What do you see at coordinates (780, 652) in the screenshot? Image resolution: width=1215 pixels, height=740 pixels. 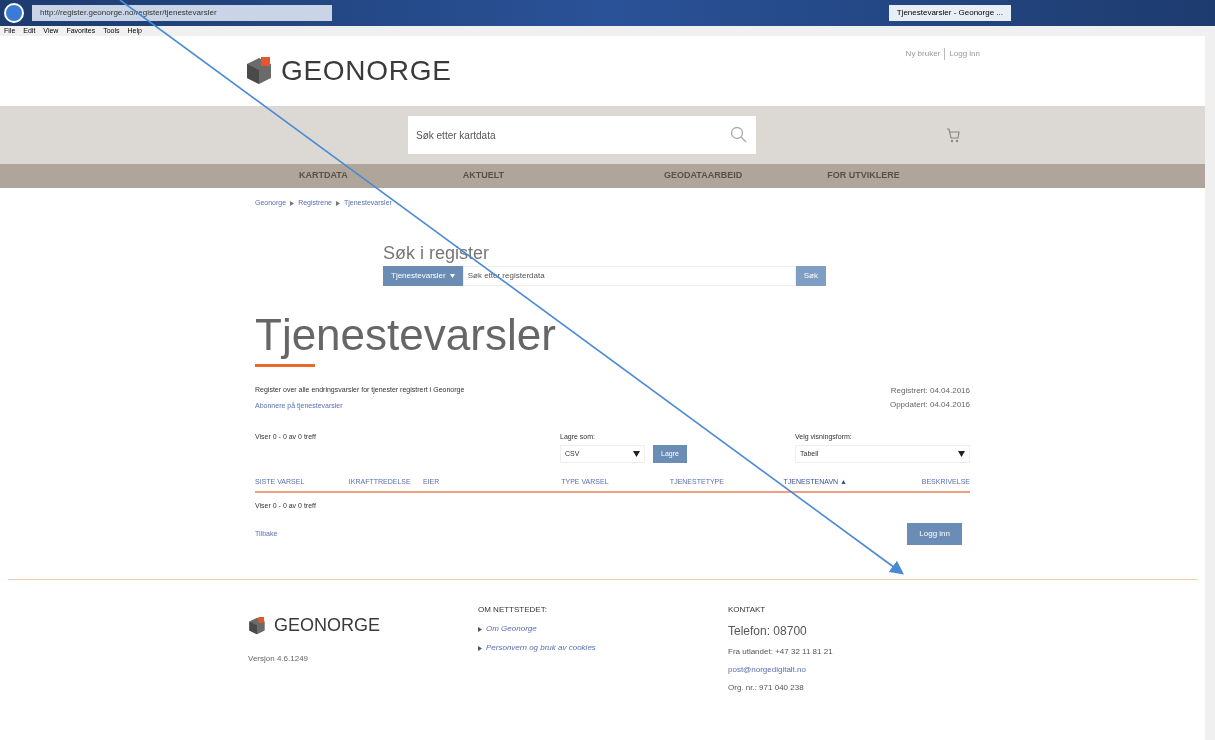 I see `abroad-phone-text: Fra utlandet: +47 32 11 81 21` at bounding box center [780, 652].